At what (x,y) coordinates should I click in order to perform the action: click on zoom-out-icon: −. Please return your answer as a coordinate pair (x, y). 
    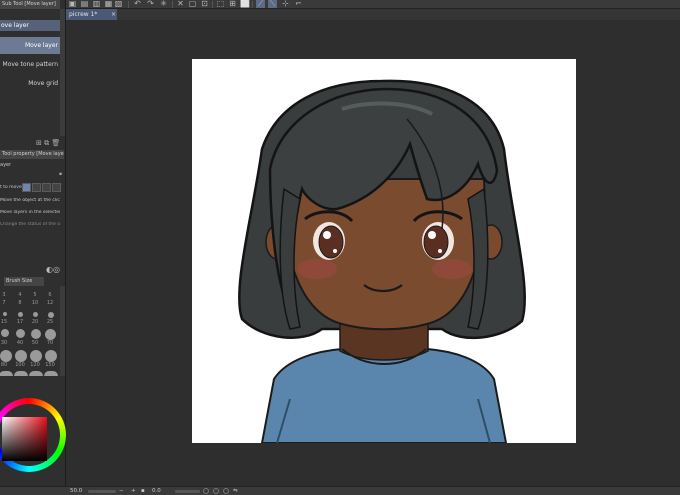
    Looking at the image, I should click on (121, 491).